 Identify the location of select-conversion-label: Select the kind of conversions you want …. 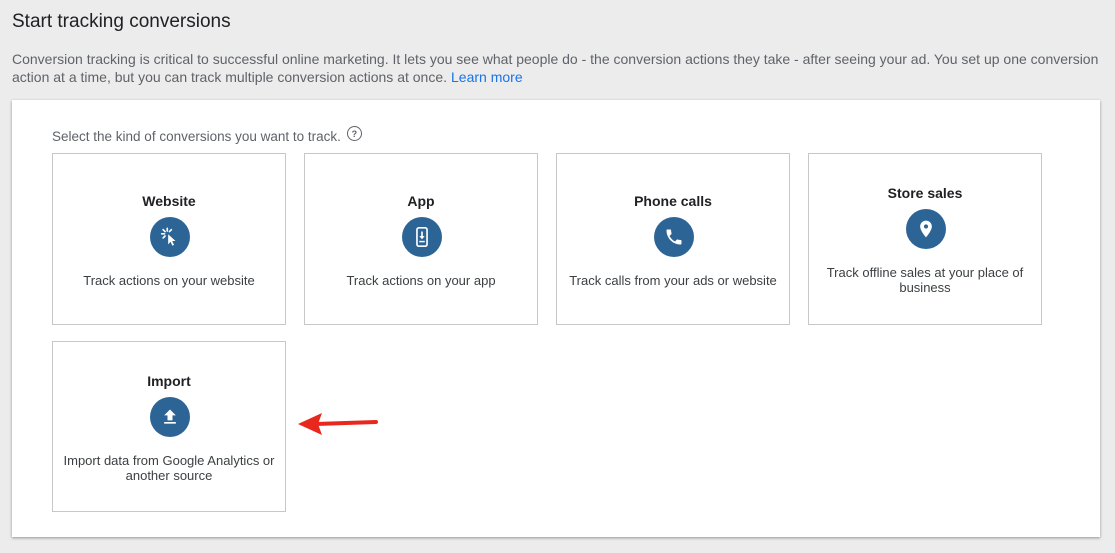
(196, 136).